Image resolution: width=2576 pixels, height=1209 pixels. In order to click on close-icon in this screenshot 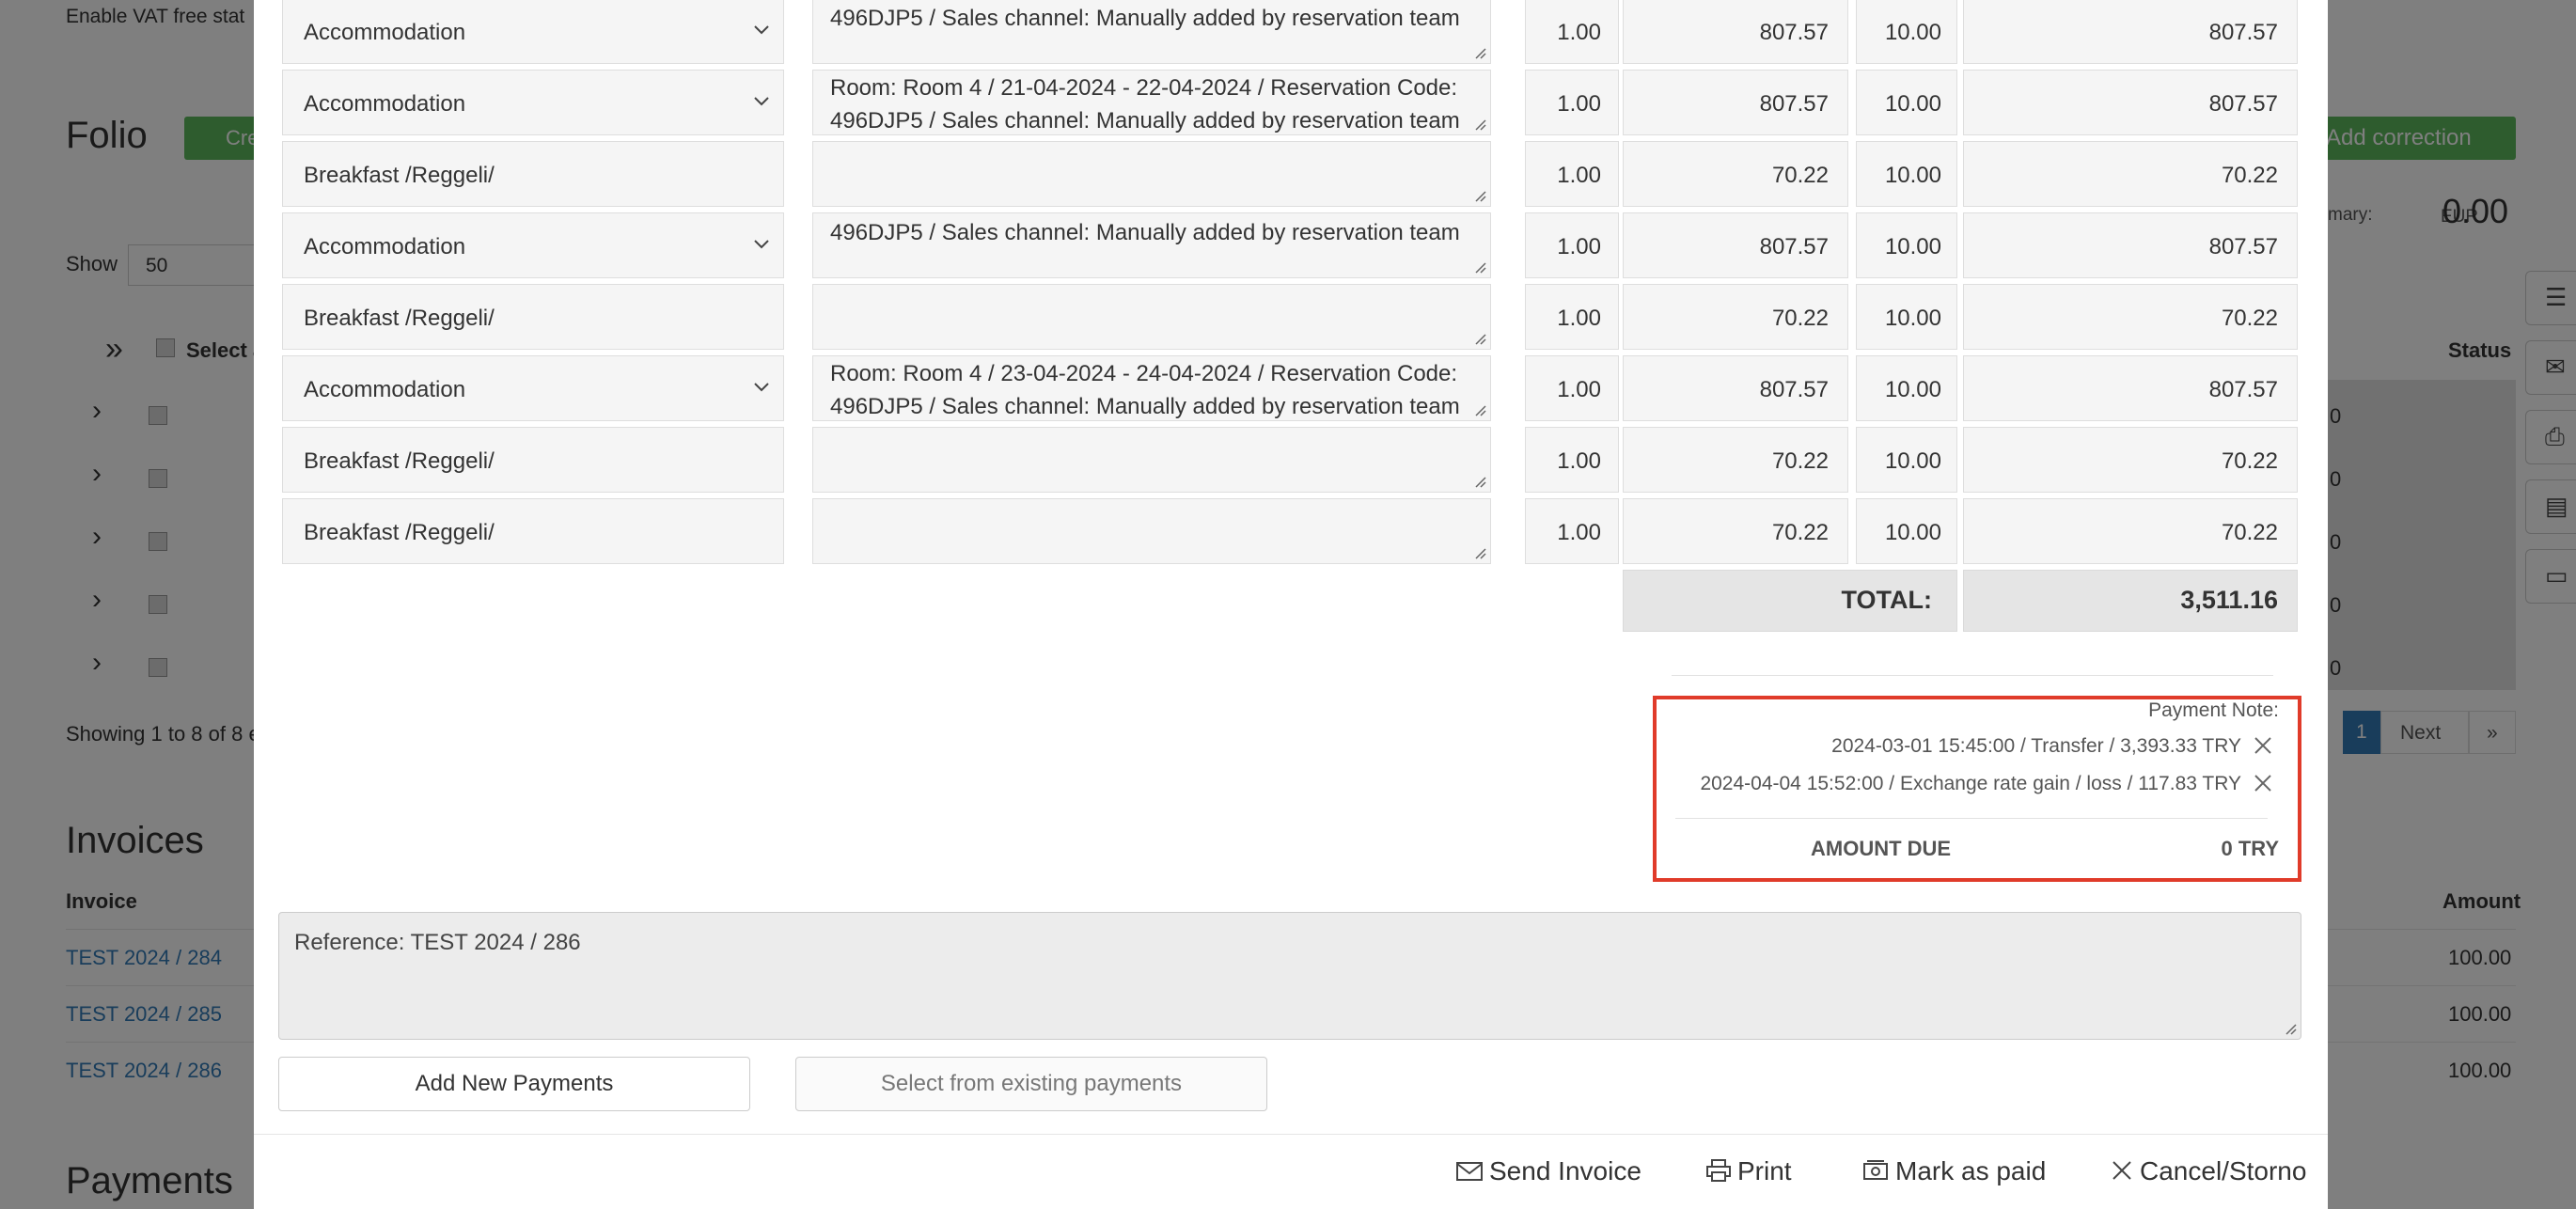, I will do `click(2122, 1170)`.